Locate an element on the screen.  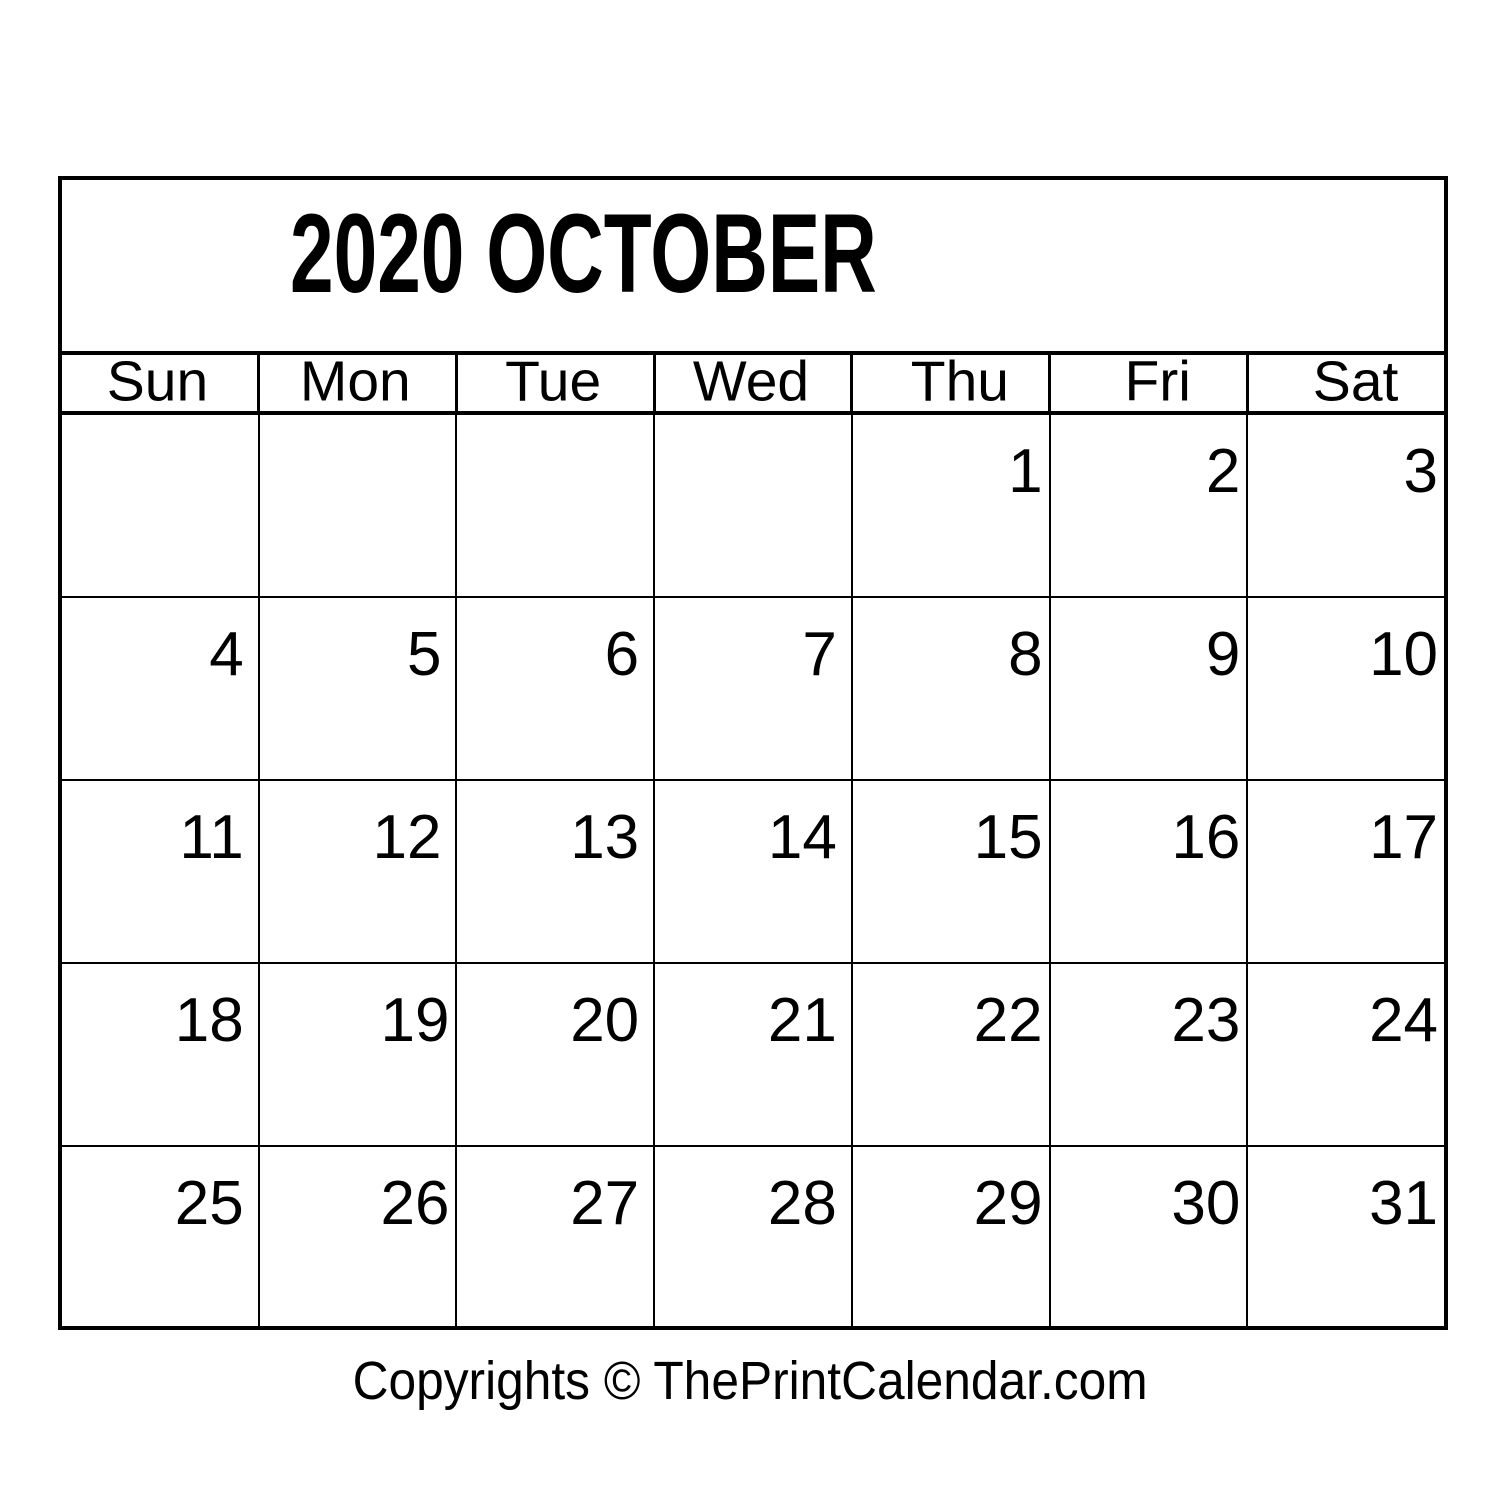
day-cell: 12 is located at coordinates (359, 871).